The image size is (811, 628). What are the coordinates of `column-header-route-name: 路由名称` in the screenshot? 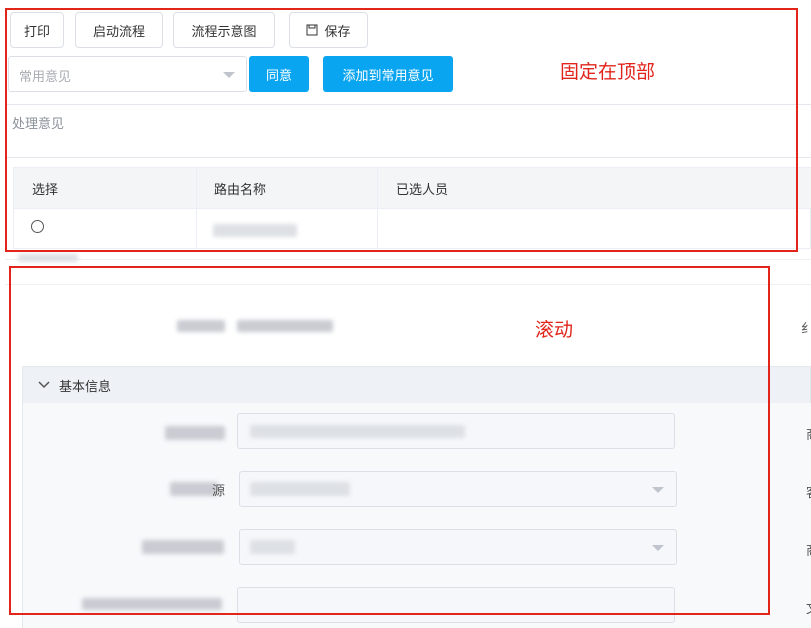 It's located at (240, 190).